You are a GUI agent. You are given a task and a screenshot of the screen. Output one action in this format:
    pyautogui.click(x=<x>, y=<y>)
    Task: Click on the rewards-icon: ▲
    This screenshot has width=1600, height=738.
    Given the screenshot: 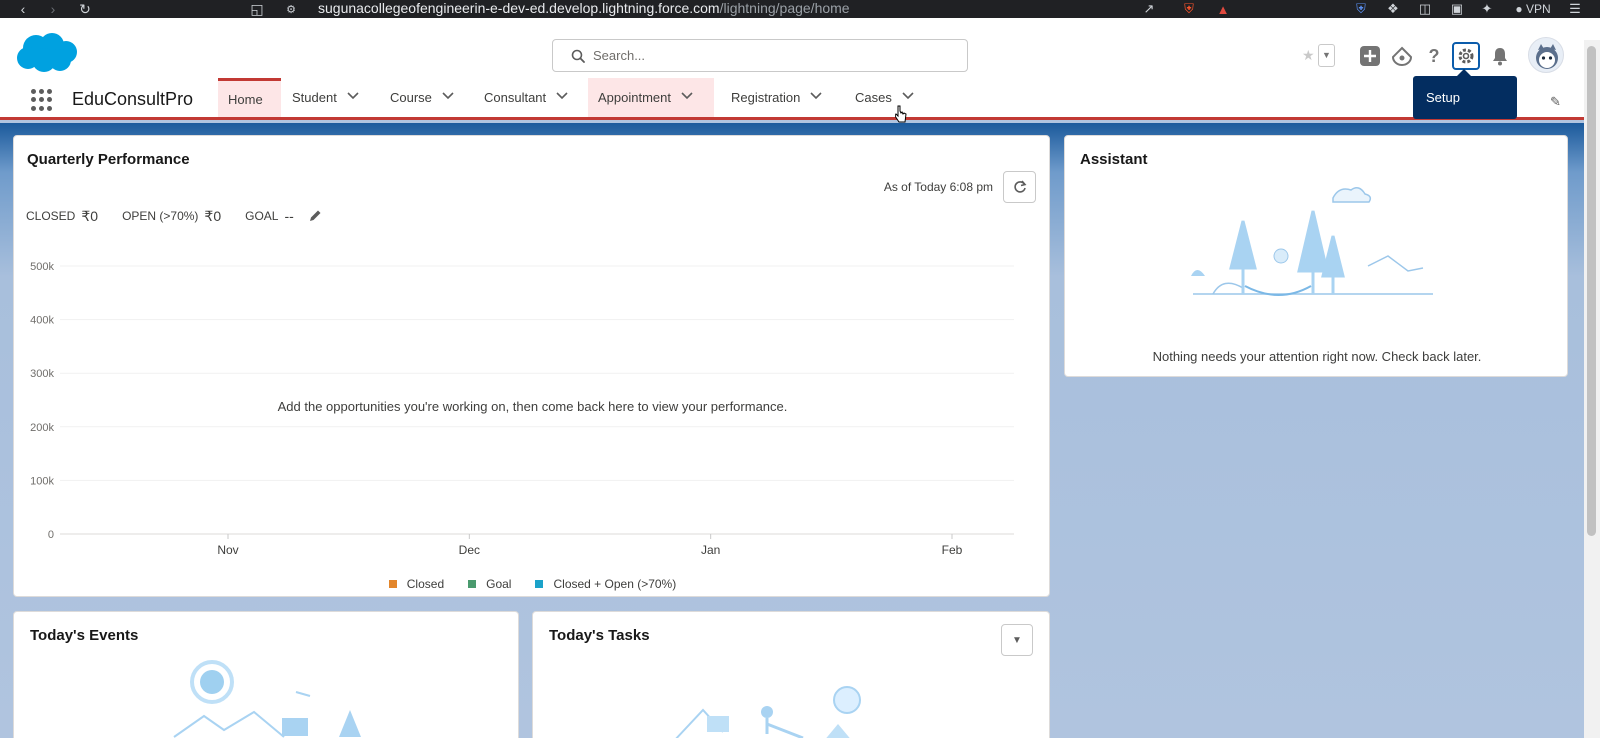 What is the action you would take?
    pyautogui.click(x=1223, y=9)
    